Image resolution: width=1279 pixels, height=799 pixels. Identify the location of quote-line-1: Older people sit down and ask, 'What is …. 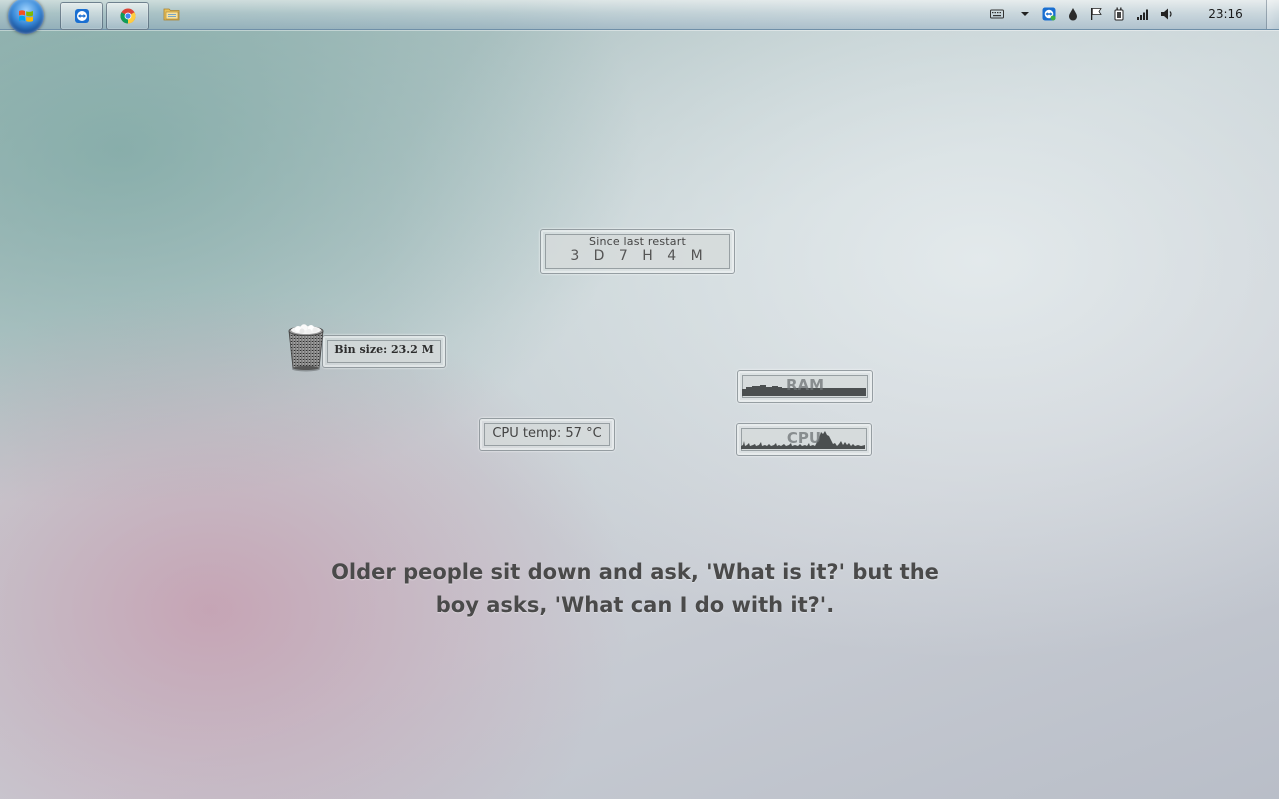
(635, 572).